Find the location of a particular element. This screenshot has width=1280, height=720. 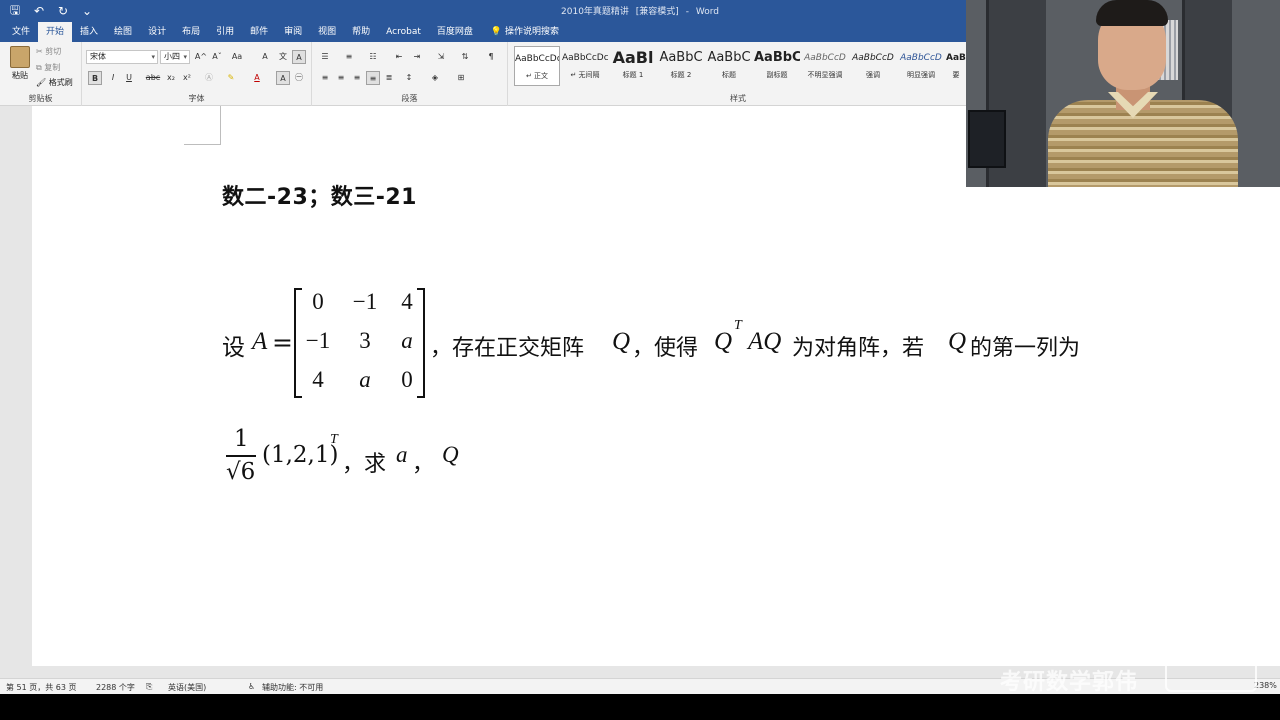

copy-button: ⧉ 复制 is located at coordinates (48, 67).